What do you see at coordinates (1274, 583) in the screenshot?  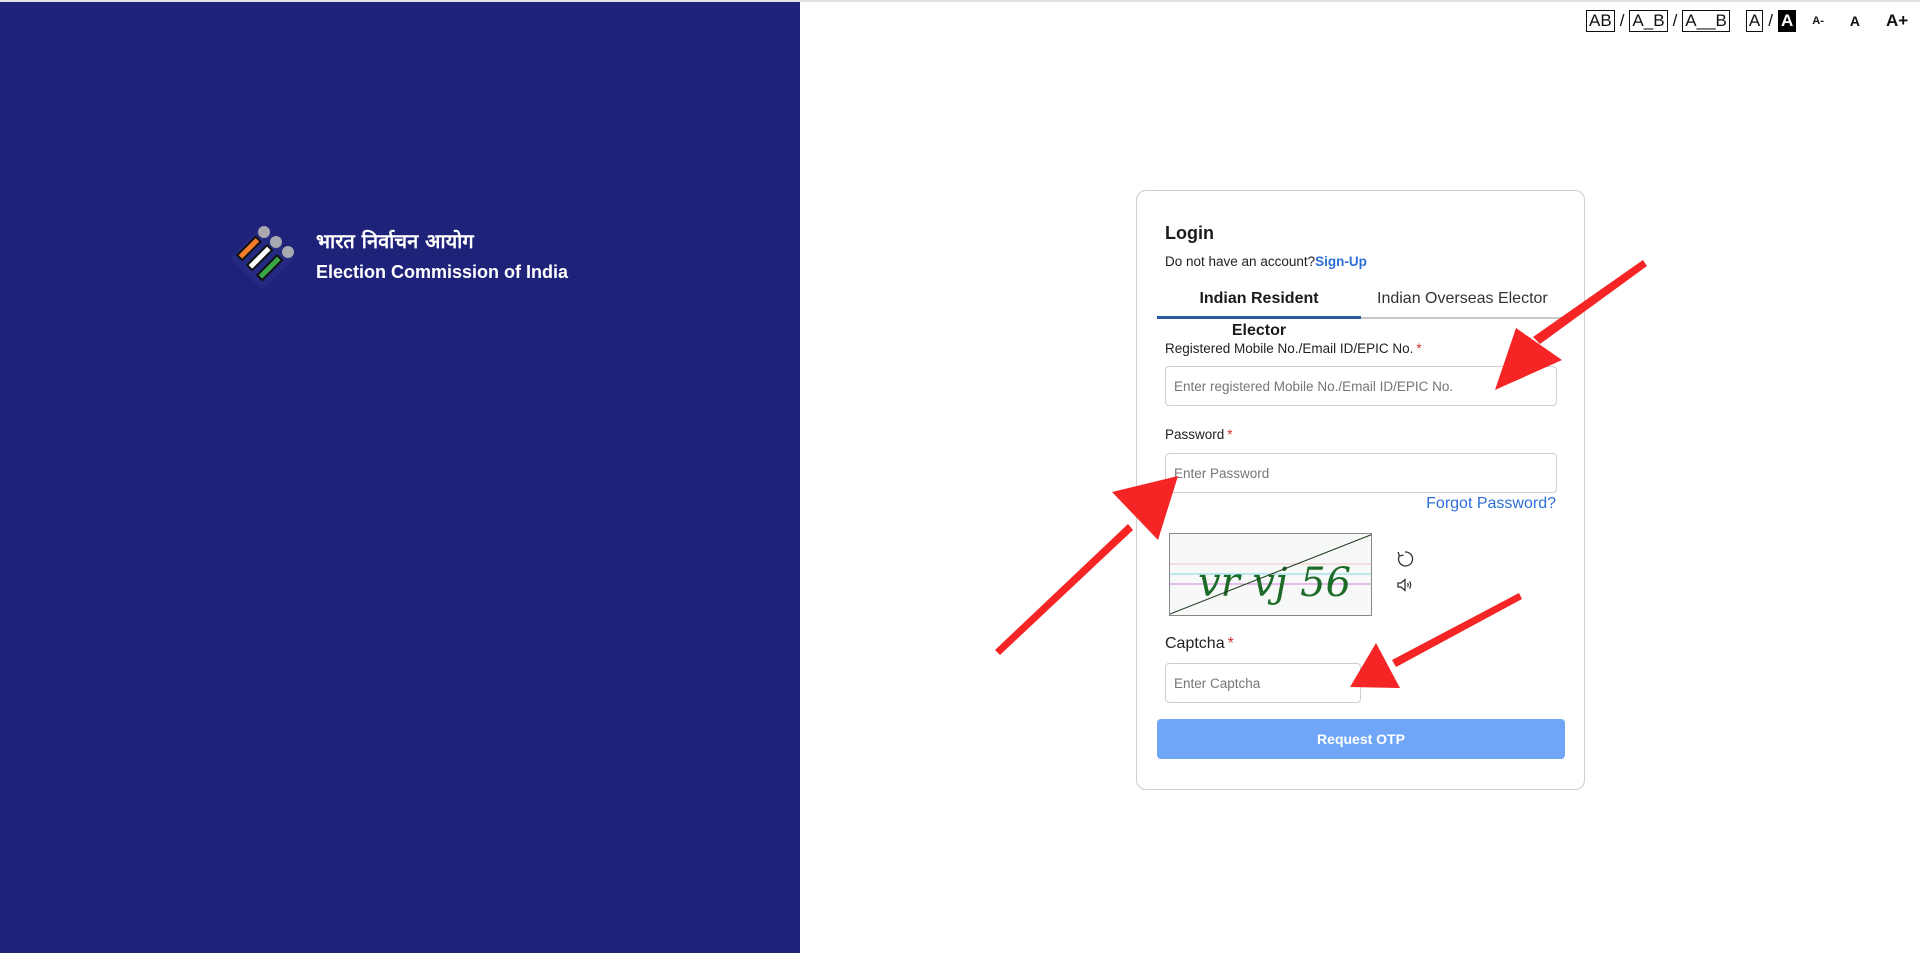 I see `captcha-text: vr vj 56` at bounding box center [1274, 583].